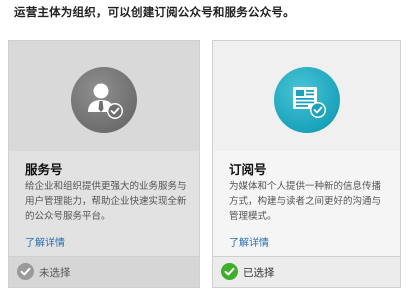 The height and width of the screenshot is (299, 409). I want to click on subscription-account-status-bar: 已选择, so click(306, 271).